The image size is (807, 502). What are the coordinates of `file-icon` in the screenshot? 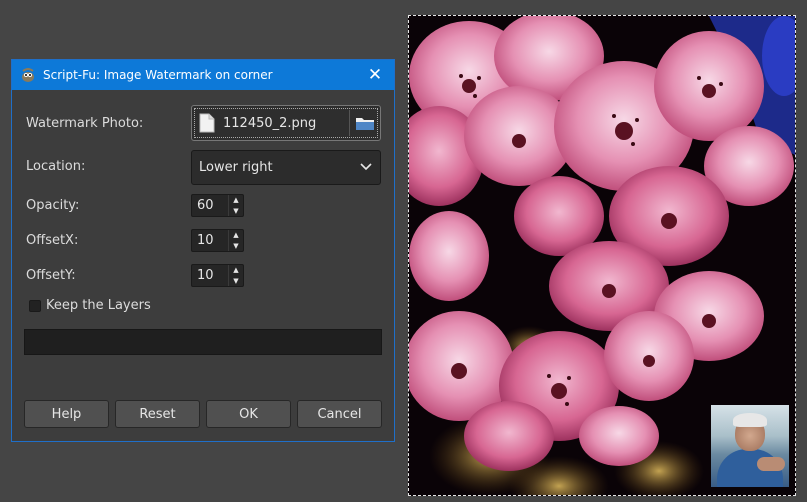 It's located at (207, 123).